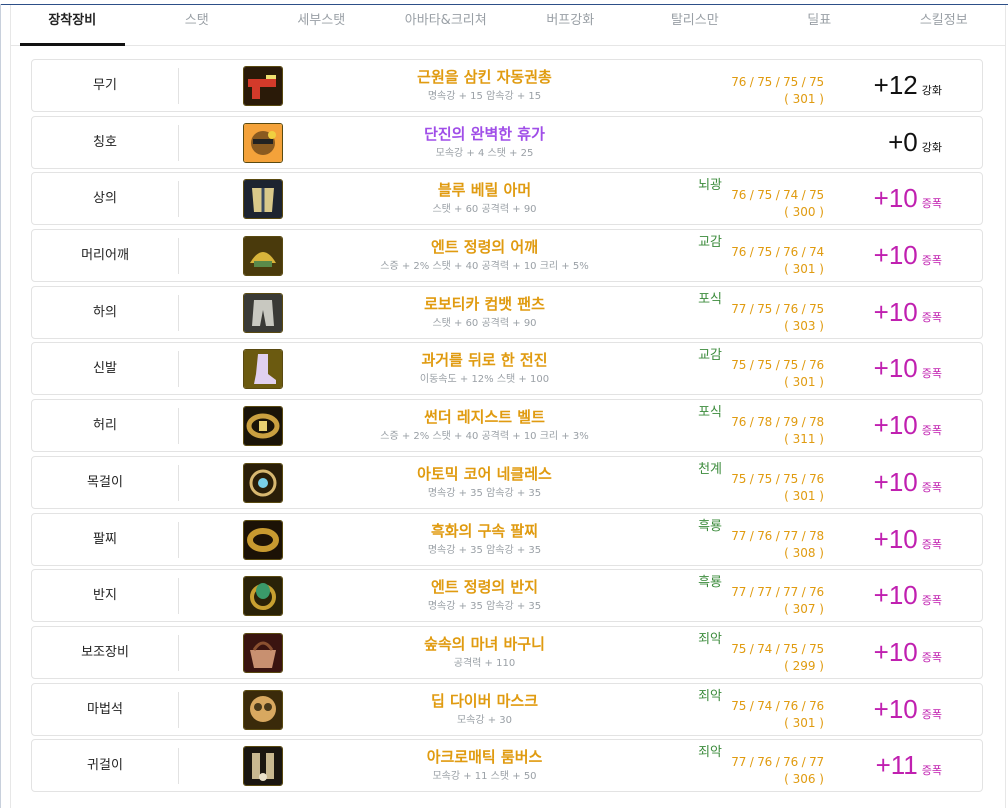 The width and height of the screenshot is (1008, 808). Describe the element at coordinates (484, 247) in the screenshot. I see `item-name: 엔트 정령의 어깨` at that location.